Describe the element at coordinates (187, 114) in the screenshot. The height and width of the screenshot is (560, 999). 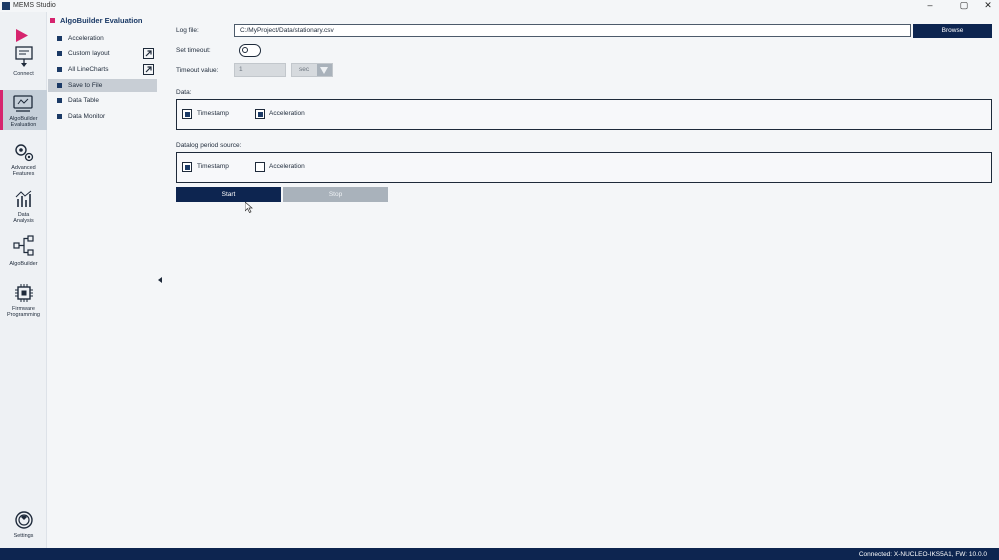
I see `data-timestamp-checkbox` at that location.